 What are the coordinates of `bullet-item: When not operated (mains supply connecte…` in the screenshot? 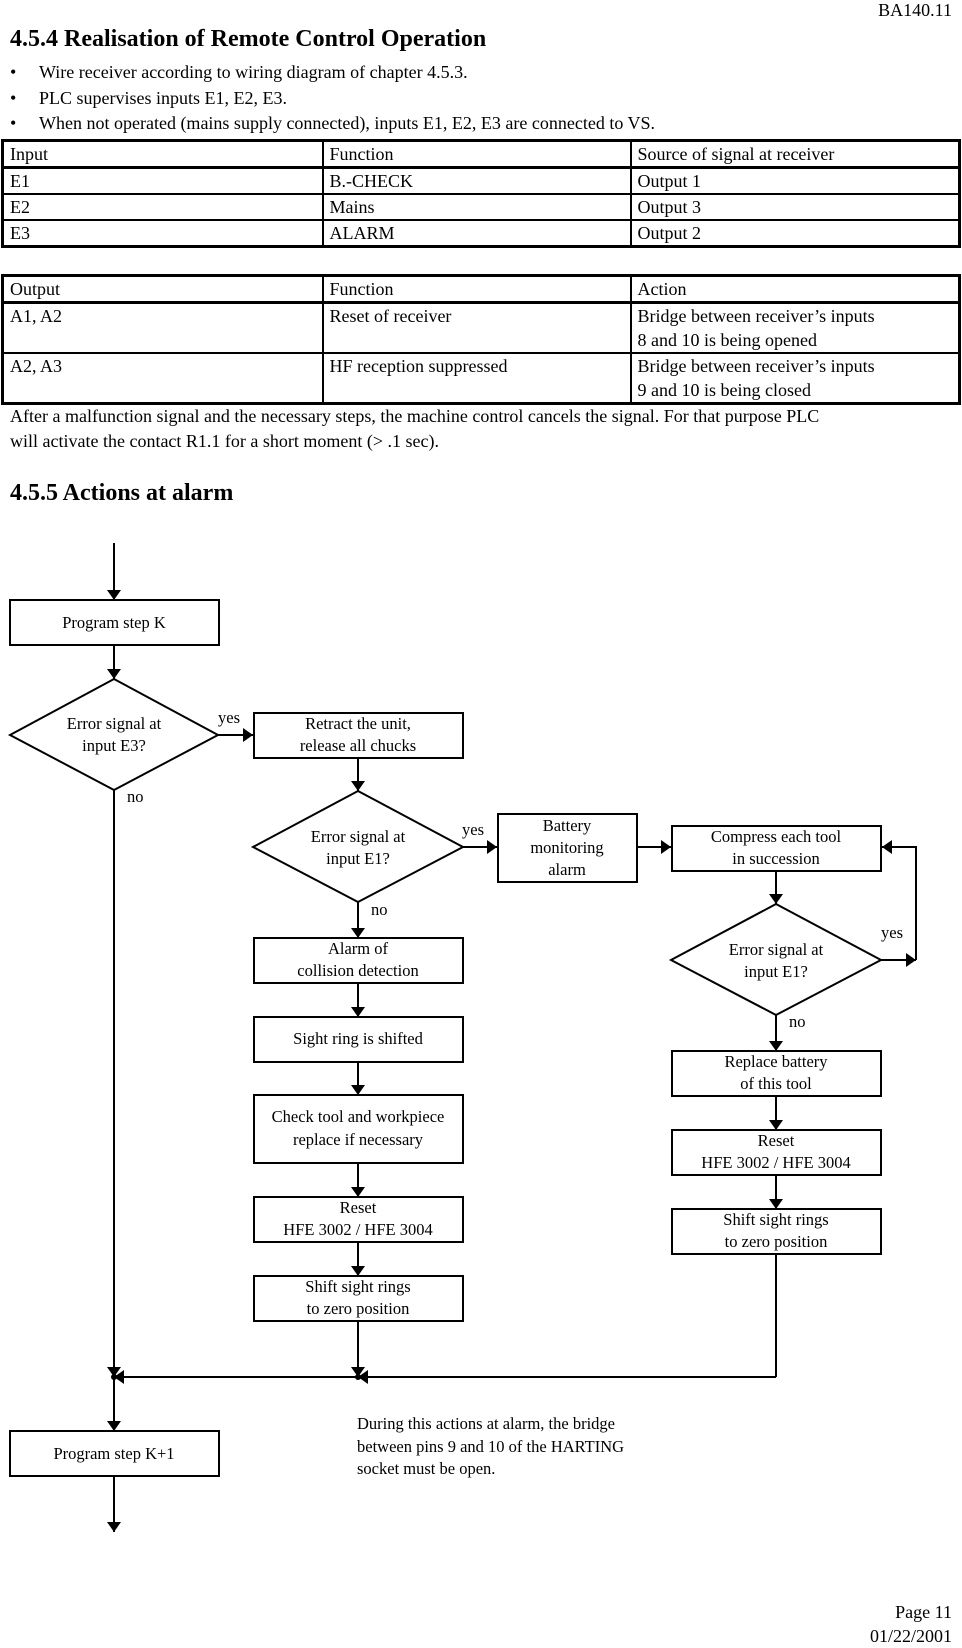 It's located at (332, 124).